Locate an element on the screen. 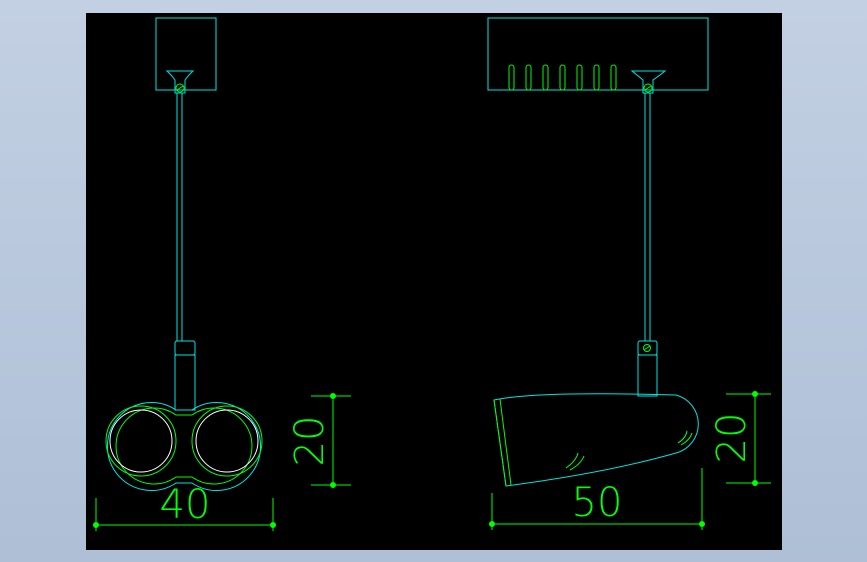 The height and width of the screenshot is (562, 867). side-height-label: 20 is located at coordinates (732, 438).